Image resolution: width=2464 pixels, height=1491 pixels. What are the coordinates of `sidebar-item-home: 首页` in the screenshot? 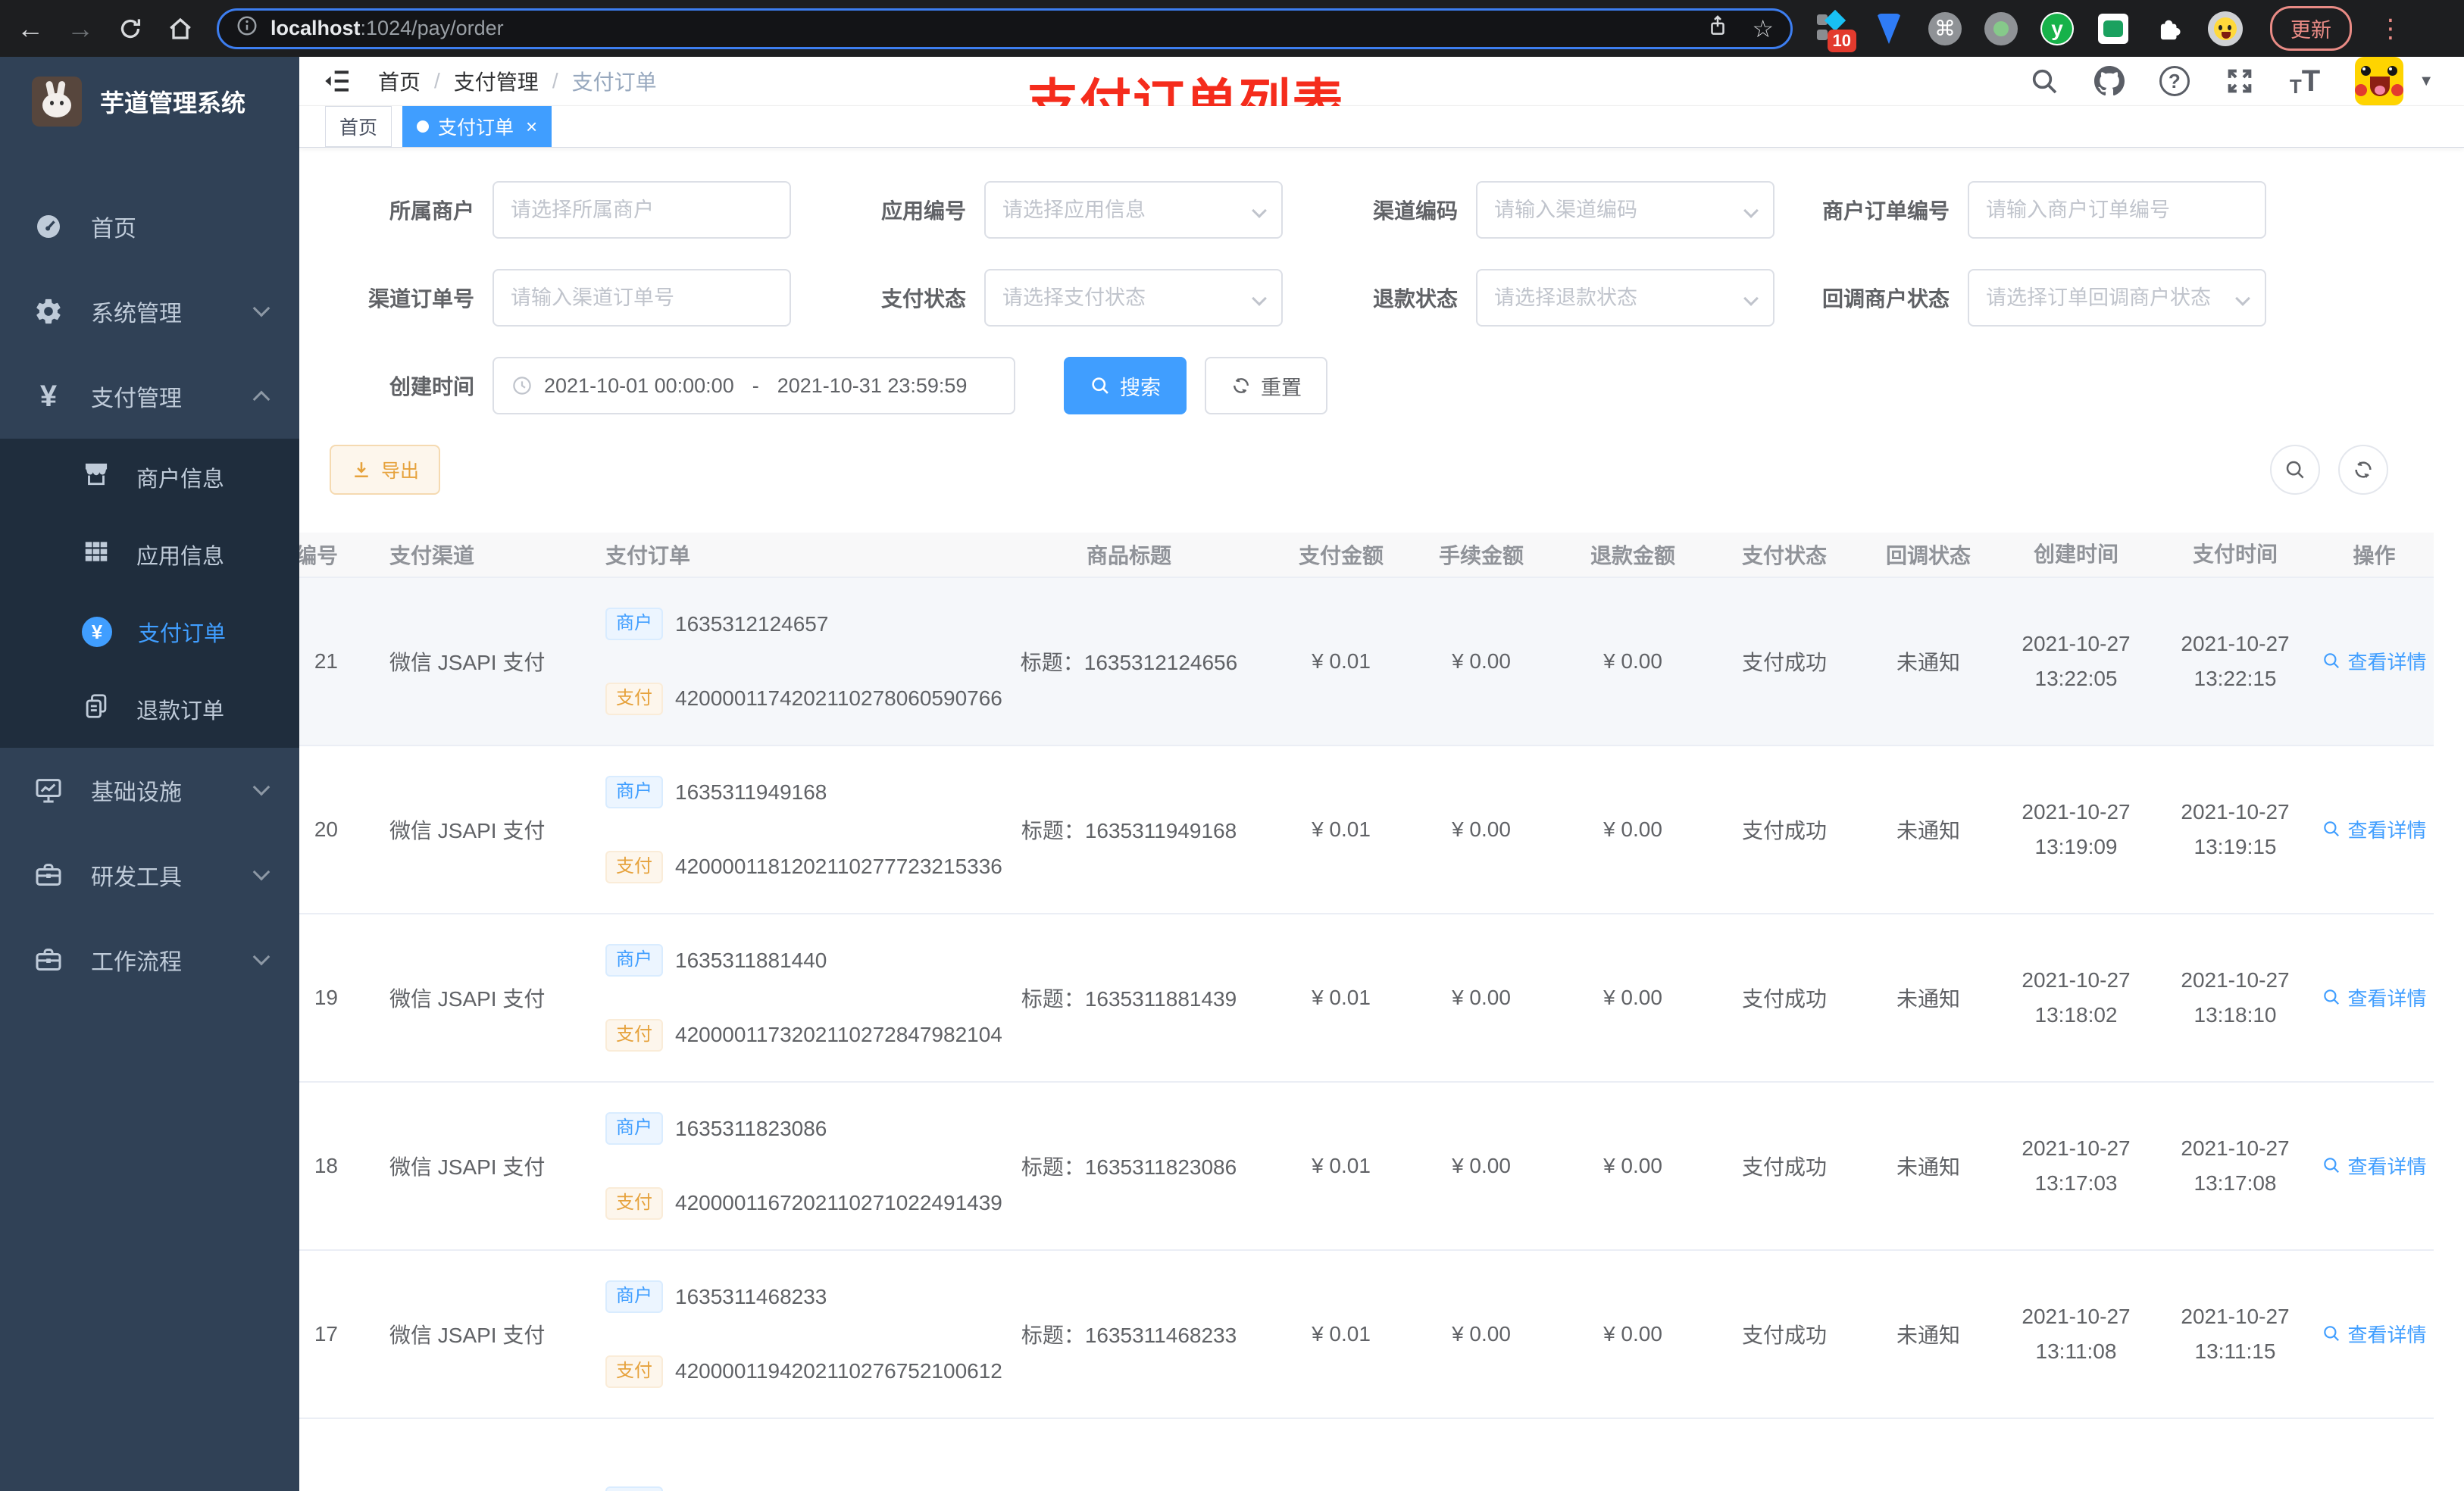 It's located at (149, 226).